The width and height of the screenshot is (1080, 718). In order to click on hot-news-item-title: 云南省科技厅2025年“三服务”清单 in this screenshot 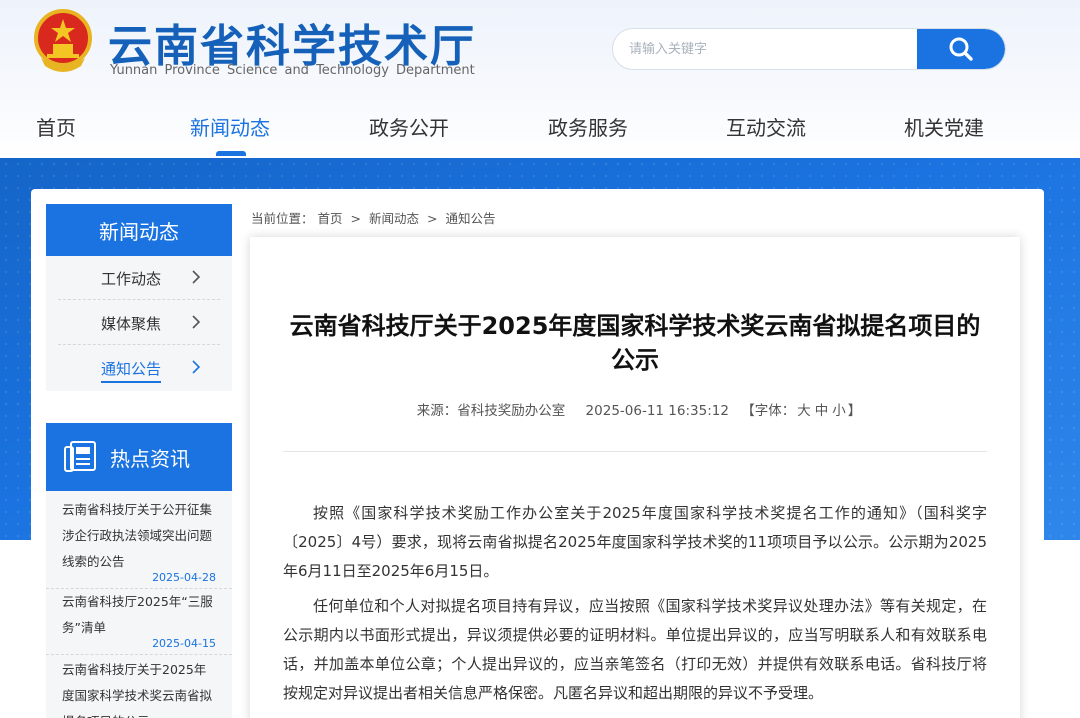, I will do `click(137, 614)`.